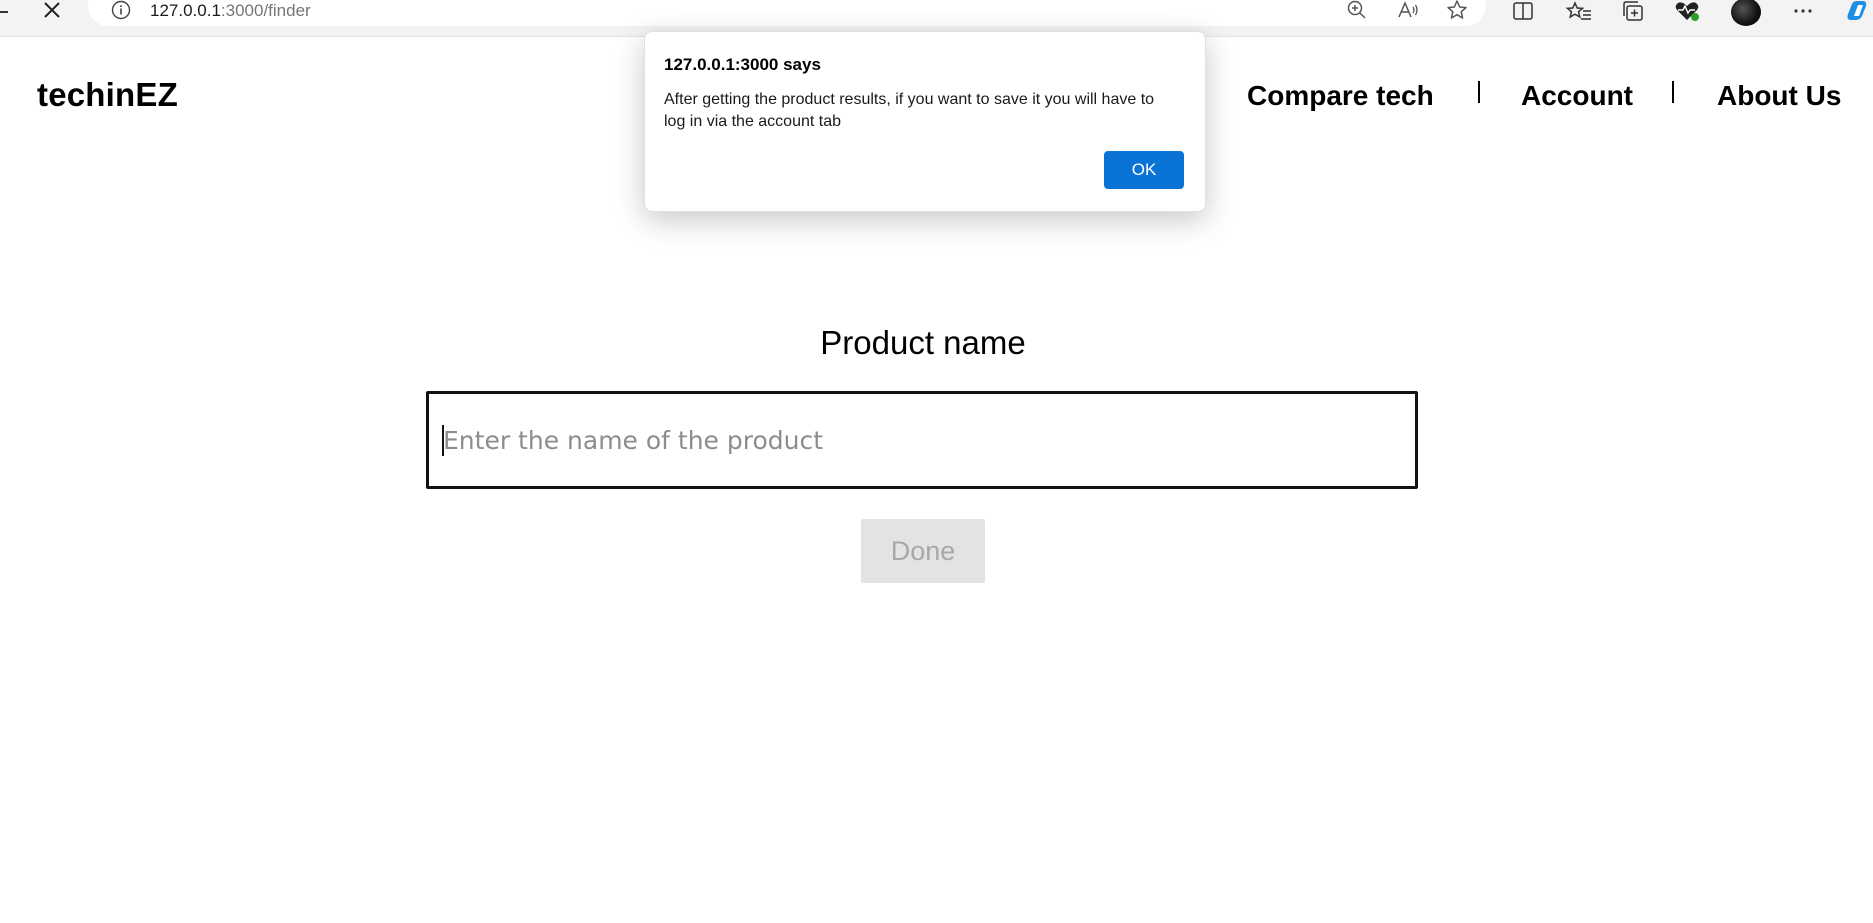  What do you see at coordinates (923, 342) in the screenshot?
I see `product-name-label: Product name` at bounding box center [923, 342].